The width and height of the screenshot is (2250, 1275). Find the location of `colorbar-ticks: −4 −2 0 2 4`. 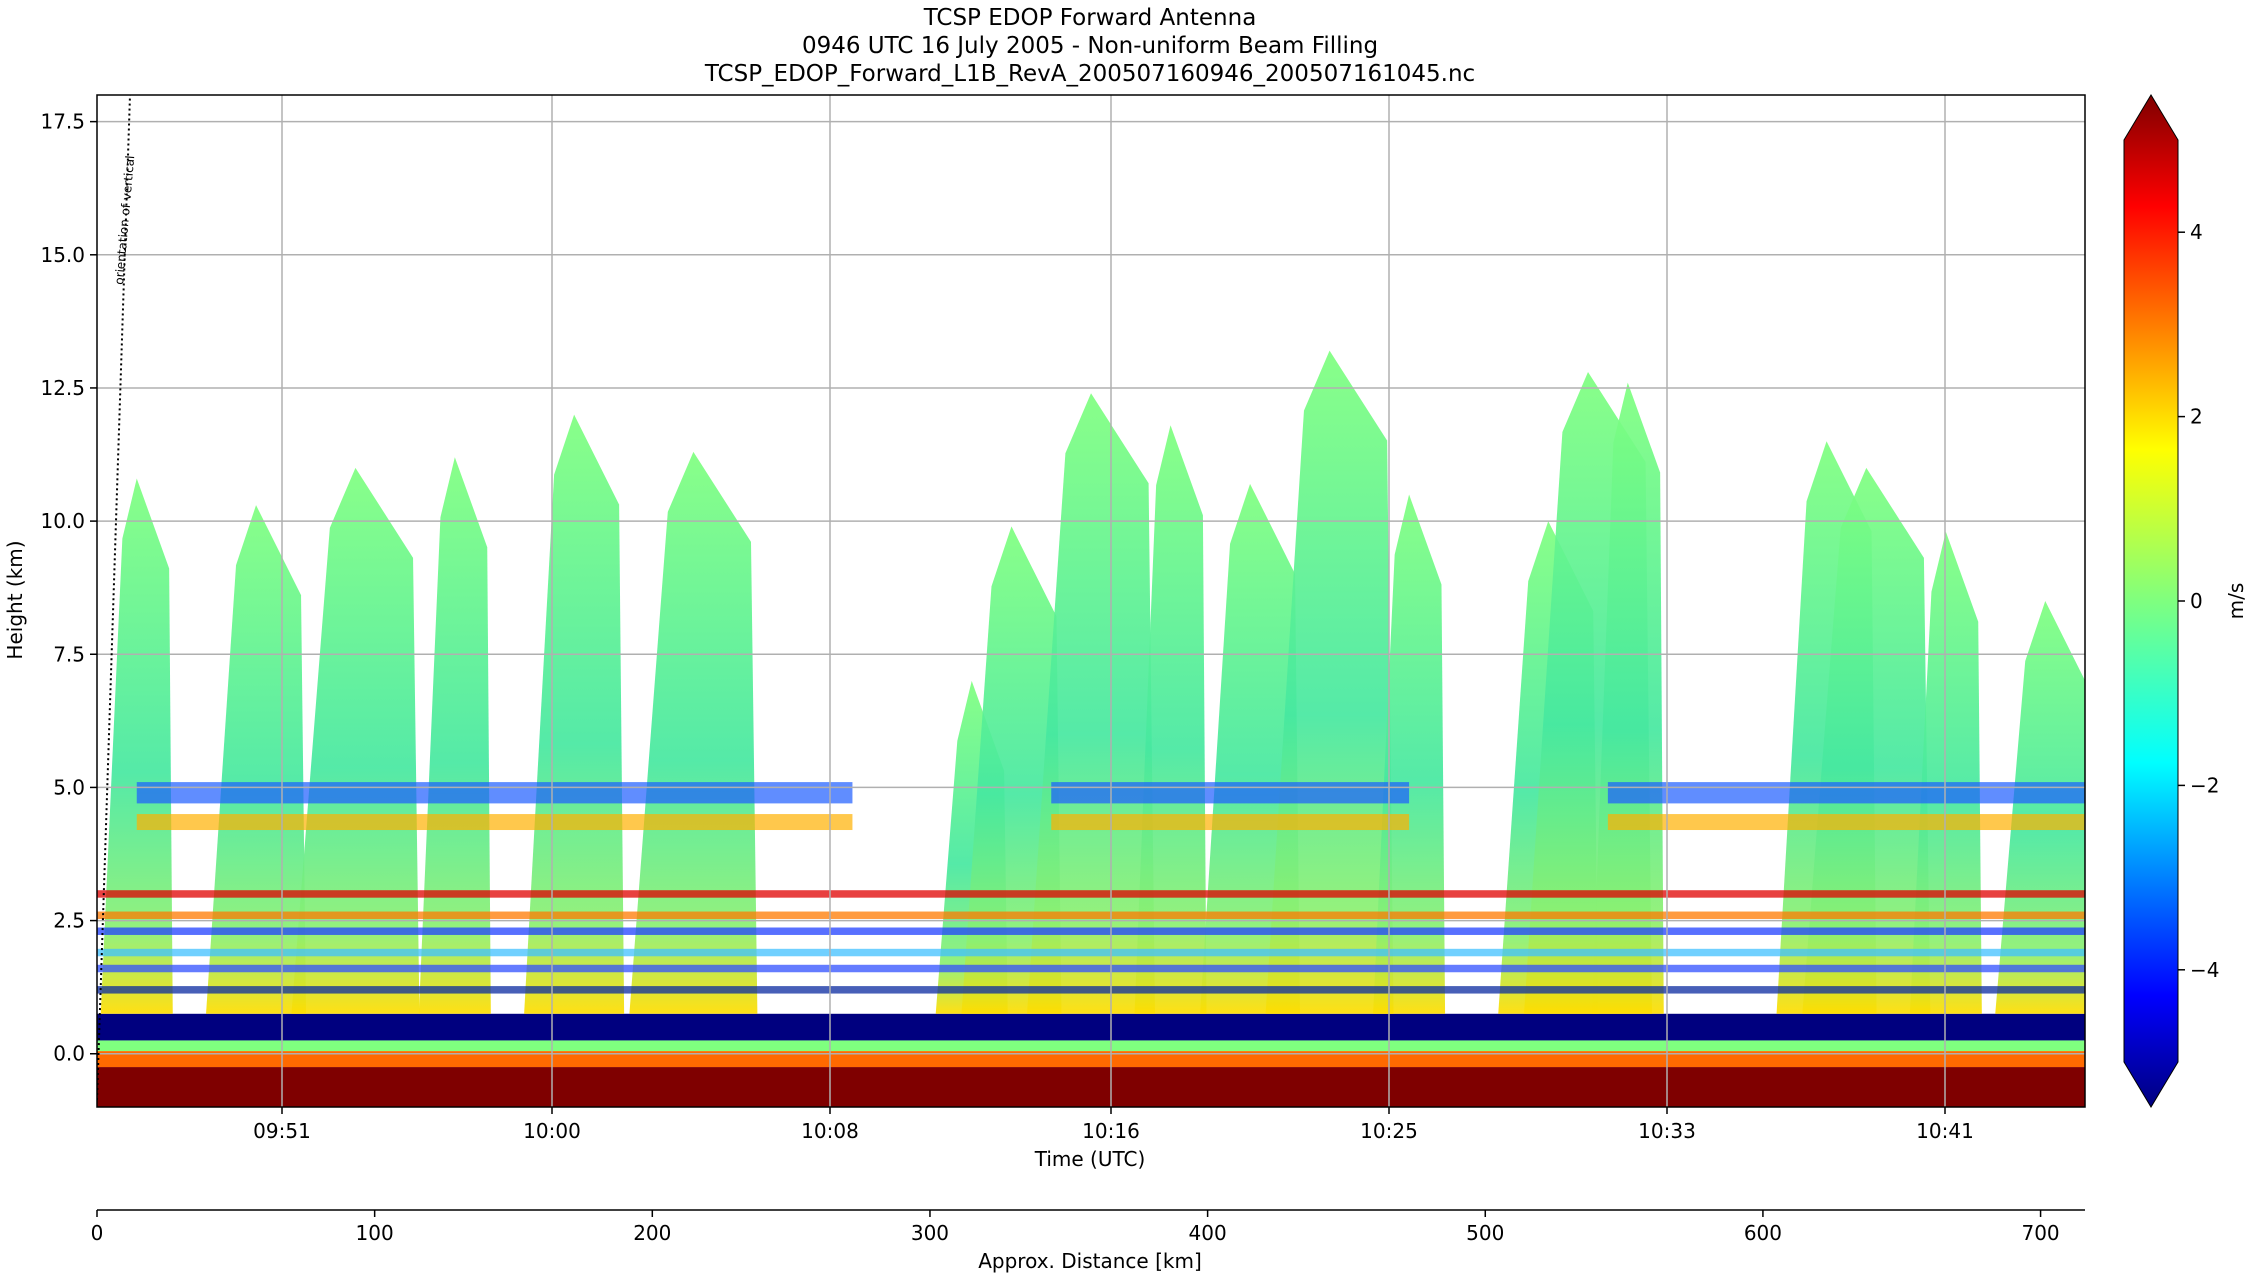

colorbar-ticks: −4 −2 0 2 4 is located at coordinates (2198, 601).